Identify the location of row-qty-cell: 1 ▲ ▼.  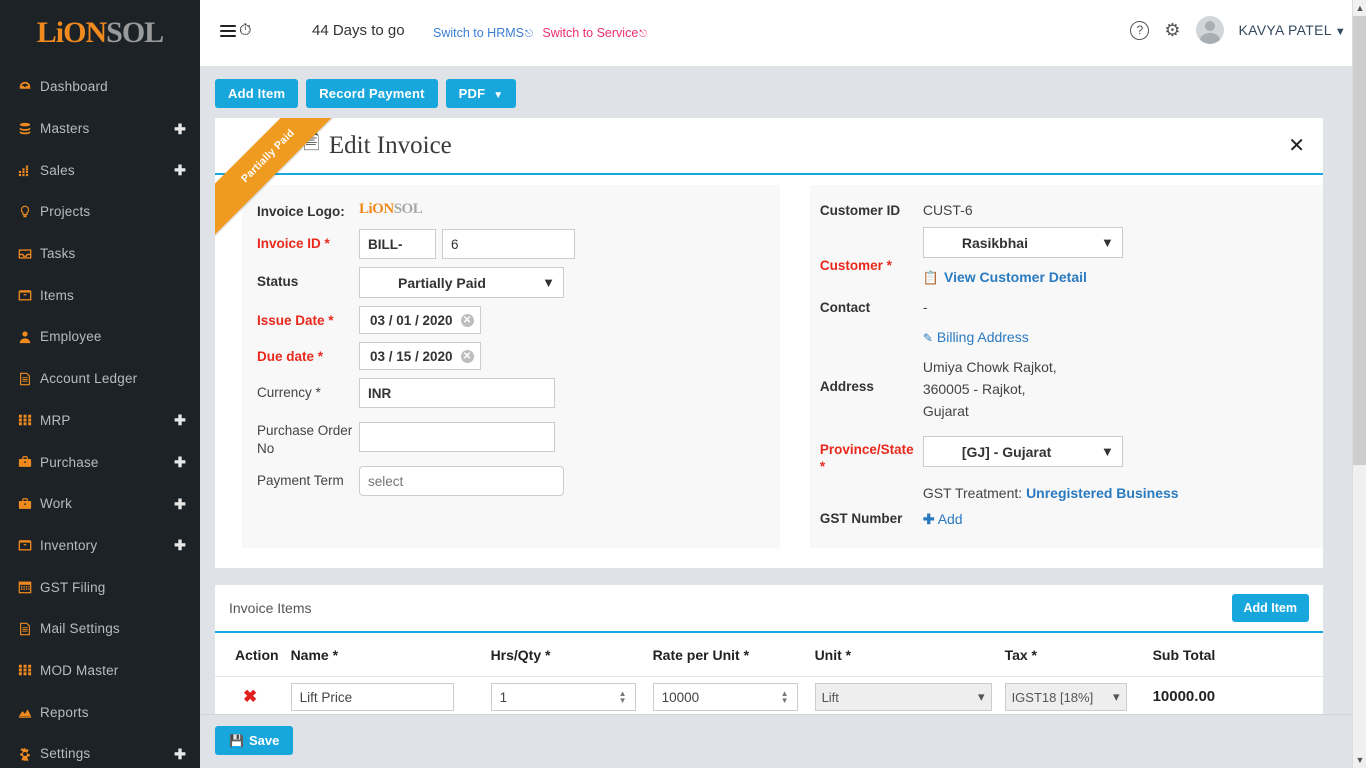
(566, 697).